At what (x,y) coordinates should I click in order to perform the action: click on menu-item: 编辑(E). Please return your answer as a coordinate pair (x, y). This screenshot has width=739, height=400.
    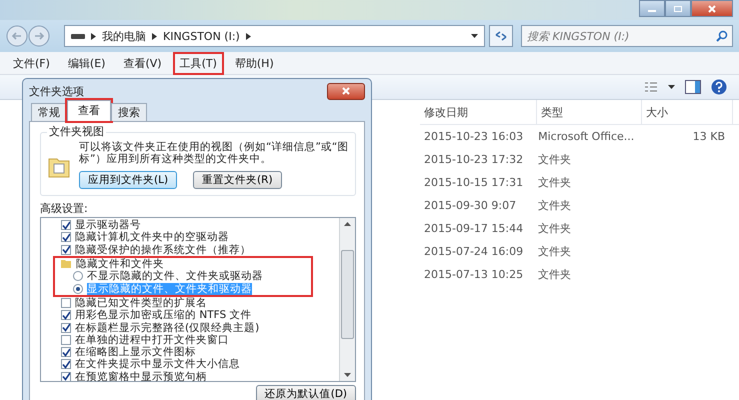
    Looking at the image, I should click on (86, 63).